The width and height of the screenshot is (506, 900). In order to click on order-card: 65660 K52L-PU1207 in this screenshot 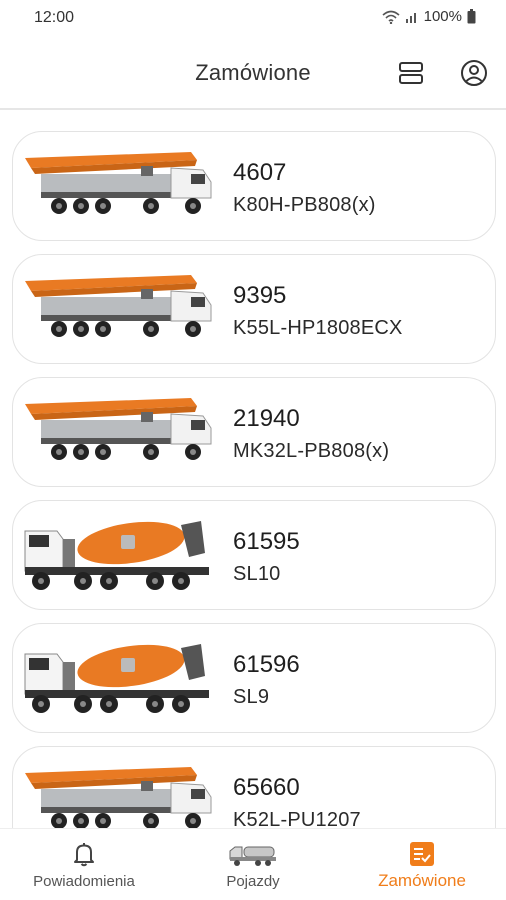, I will do `click(254, 787)`.